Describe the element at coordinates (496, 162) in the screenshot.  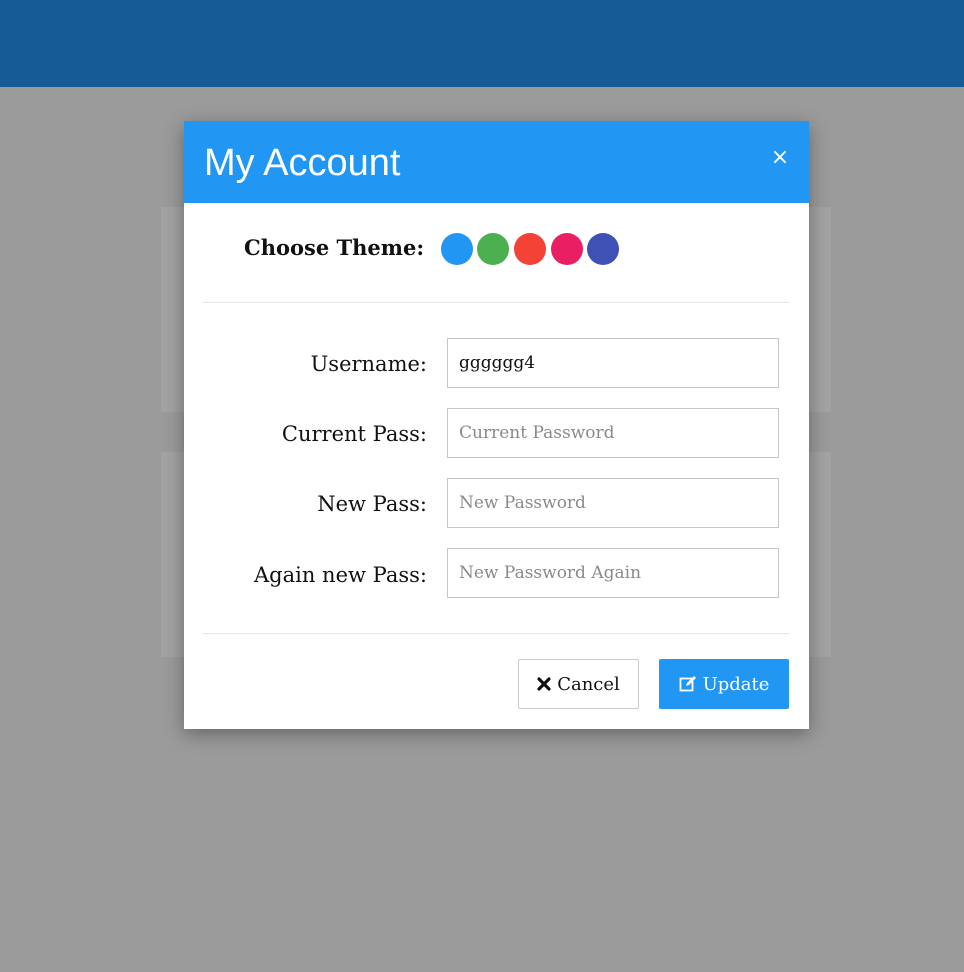
I see `modal-header: My Account ×` at that location.